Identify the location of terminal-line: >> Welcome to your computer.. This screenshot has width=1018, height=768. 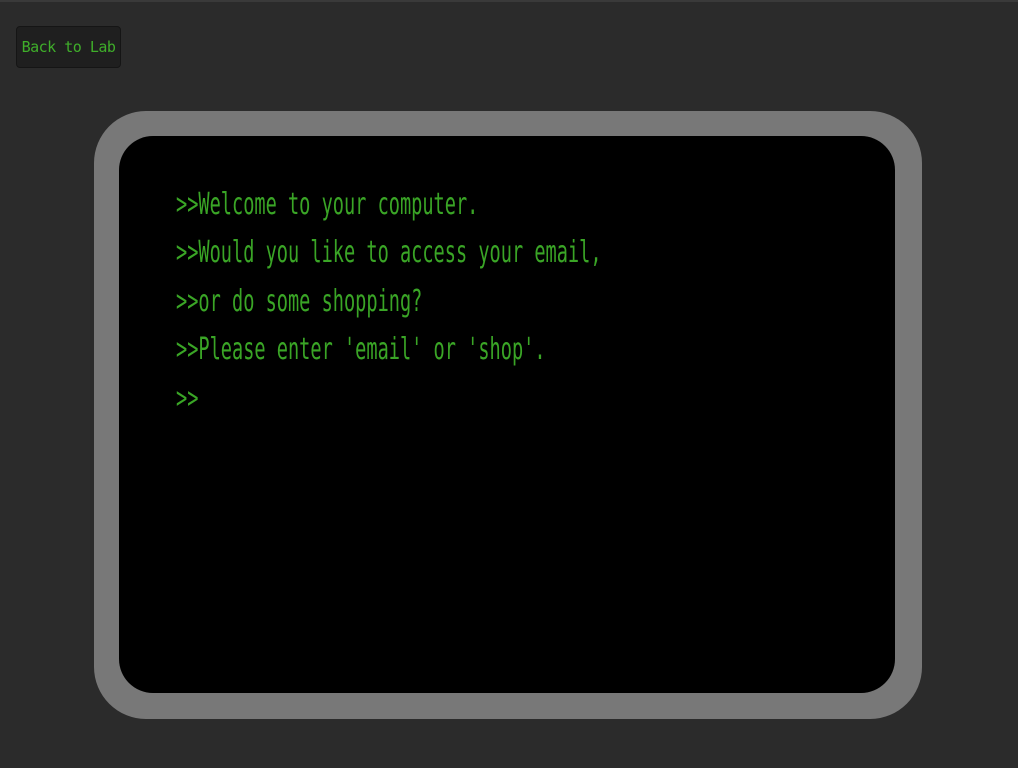
(393, 204).